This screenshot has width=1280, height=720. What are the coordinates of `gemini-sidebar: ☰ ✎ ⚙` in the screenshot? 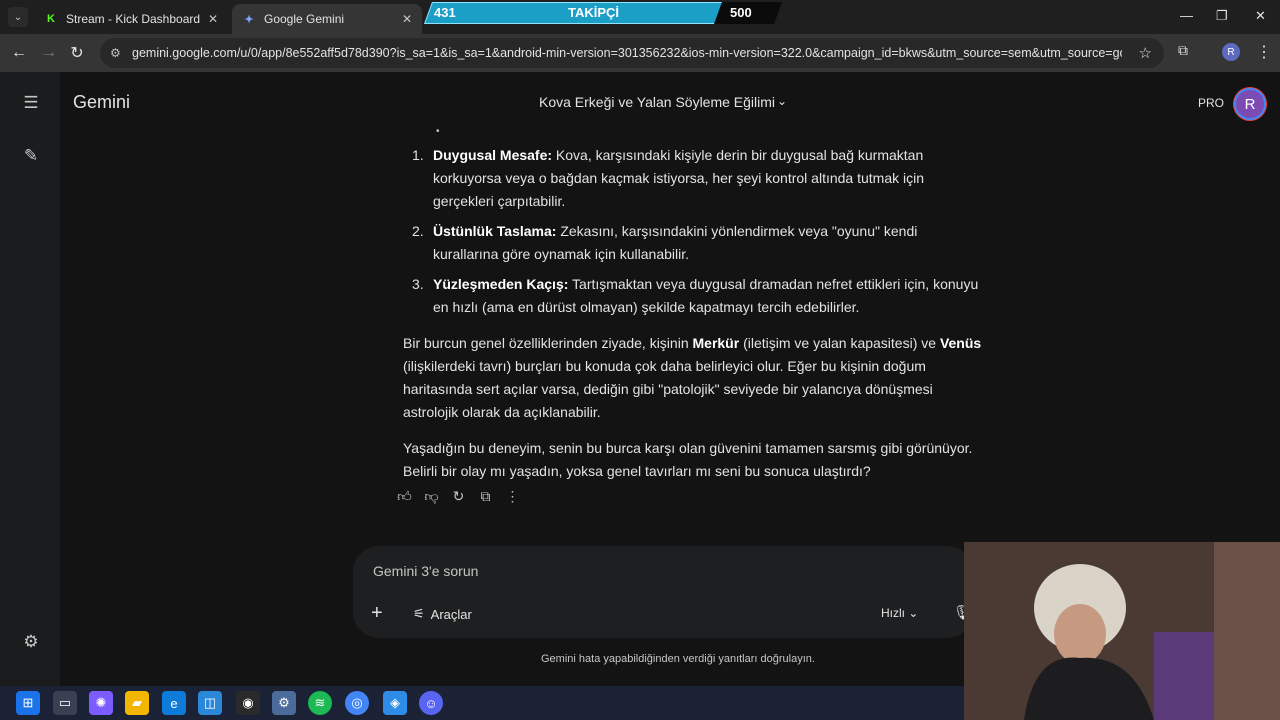 It's located at (30, 379).